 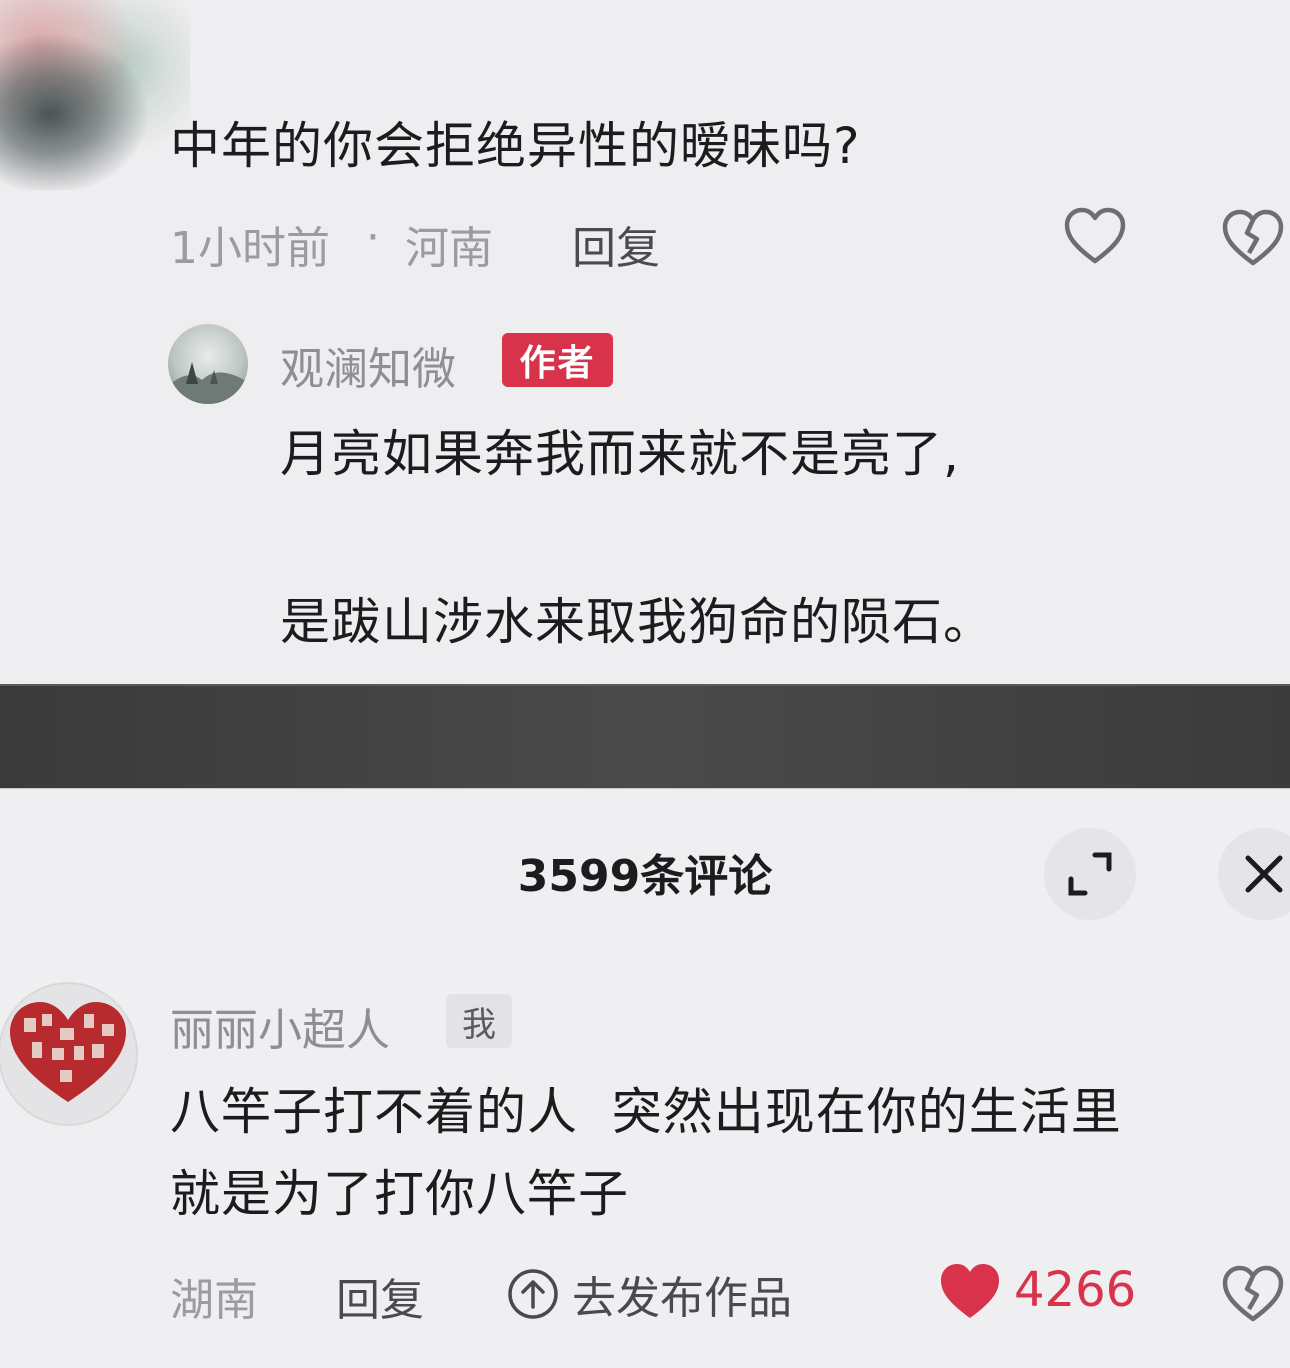 I want to click on author-avatar, so click(x=208, y=364).